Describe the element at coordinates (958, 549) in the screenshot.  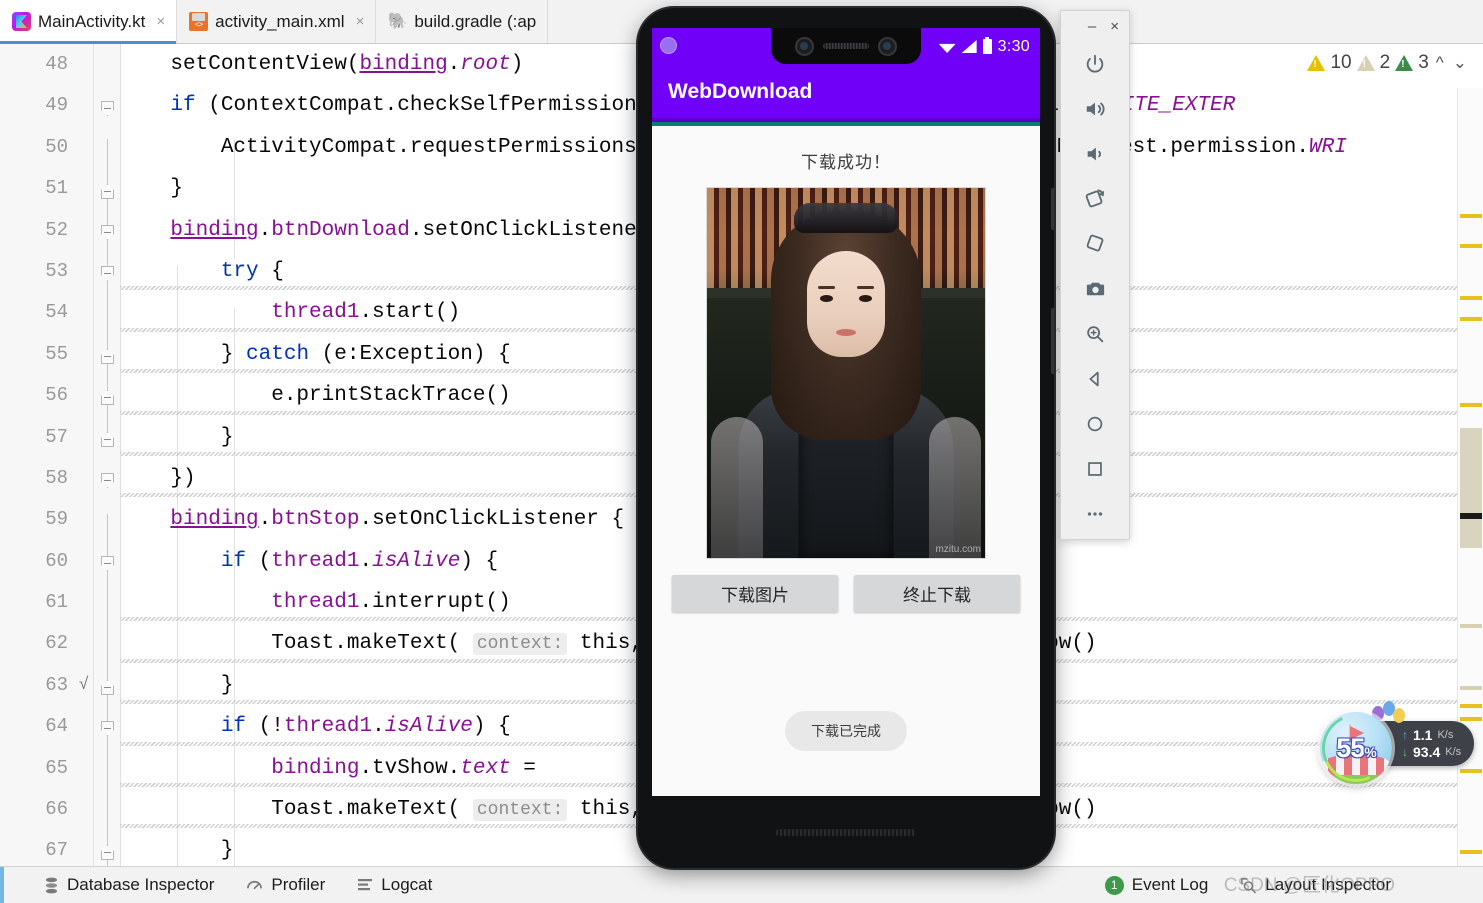
I see `image-watermark: mzitu.com` at that location.